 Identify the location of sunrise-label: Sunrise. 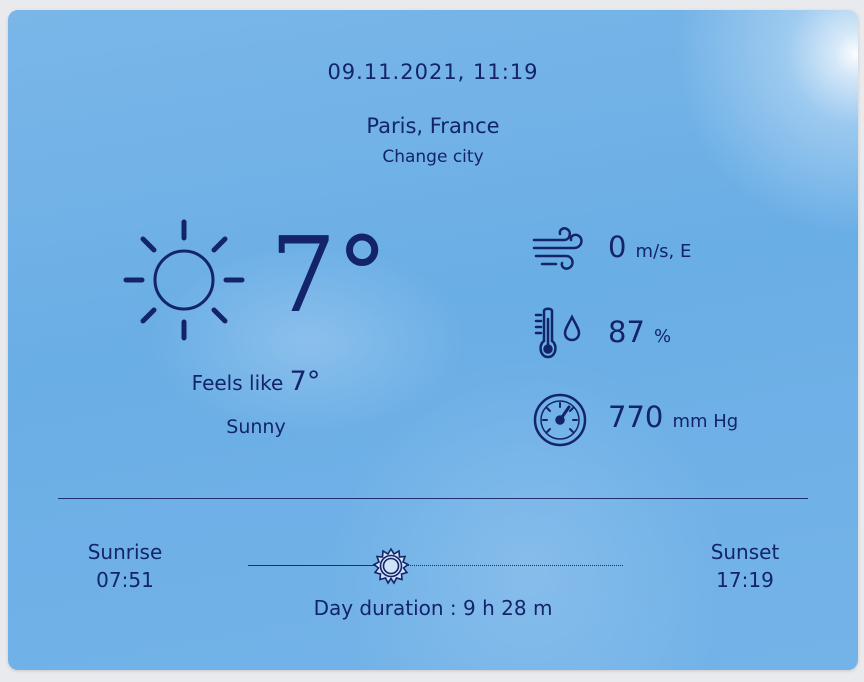
(125, 552).